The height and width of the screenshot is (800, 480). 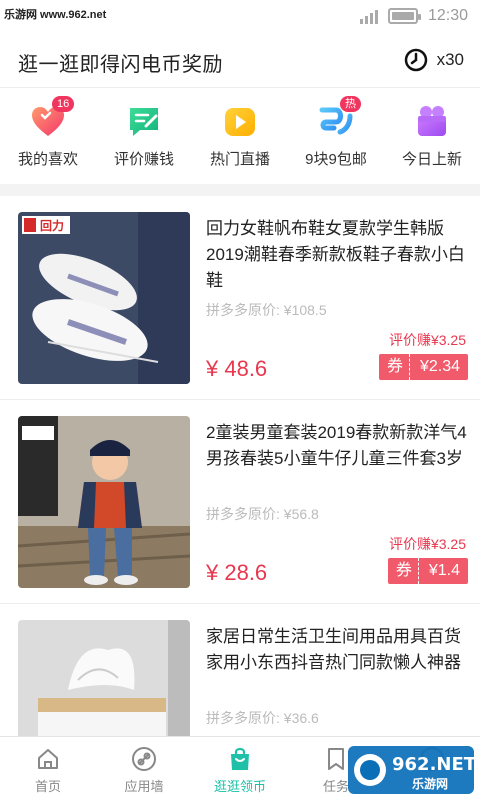 What do you see at coordinates (336, 159) in the screenshot?
I see `category-label: 9块9包邮` at bounding box center [336, 159].